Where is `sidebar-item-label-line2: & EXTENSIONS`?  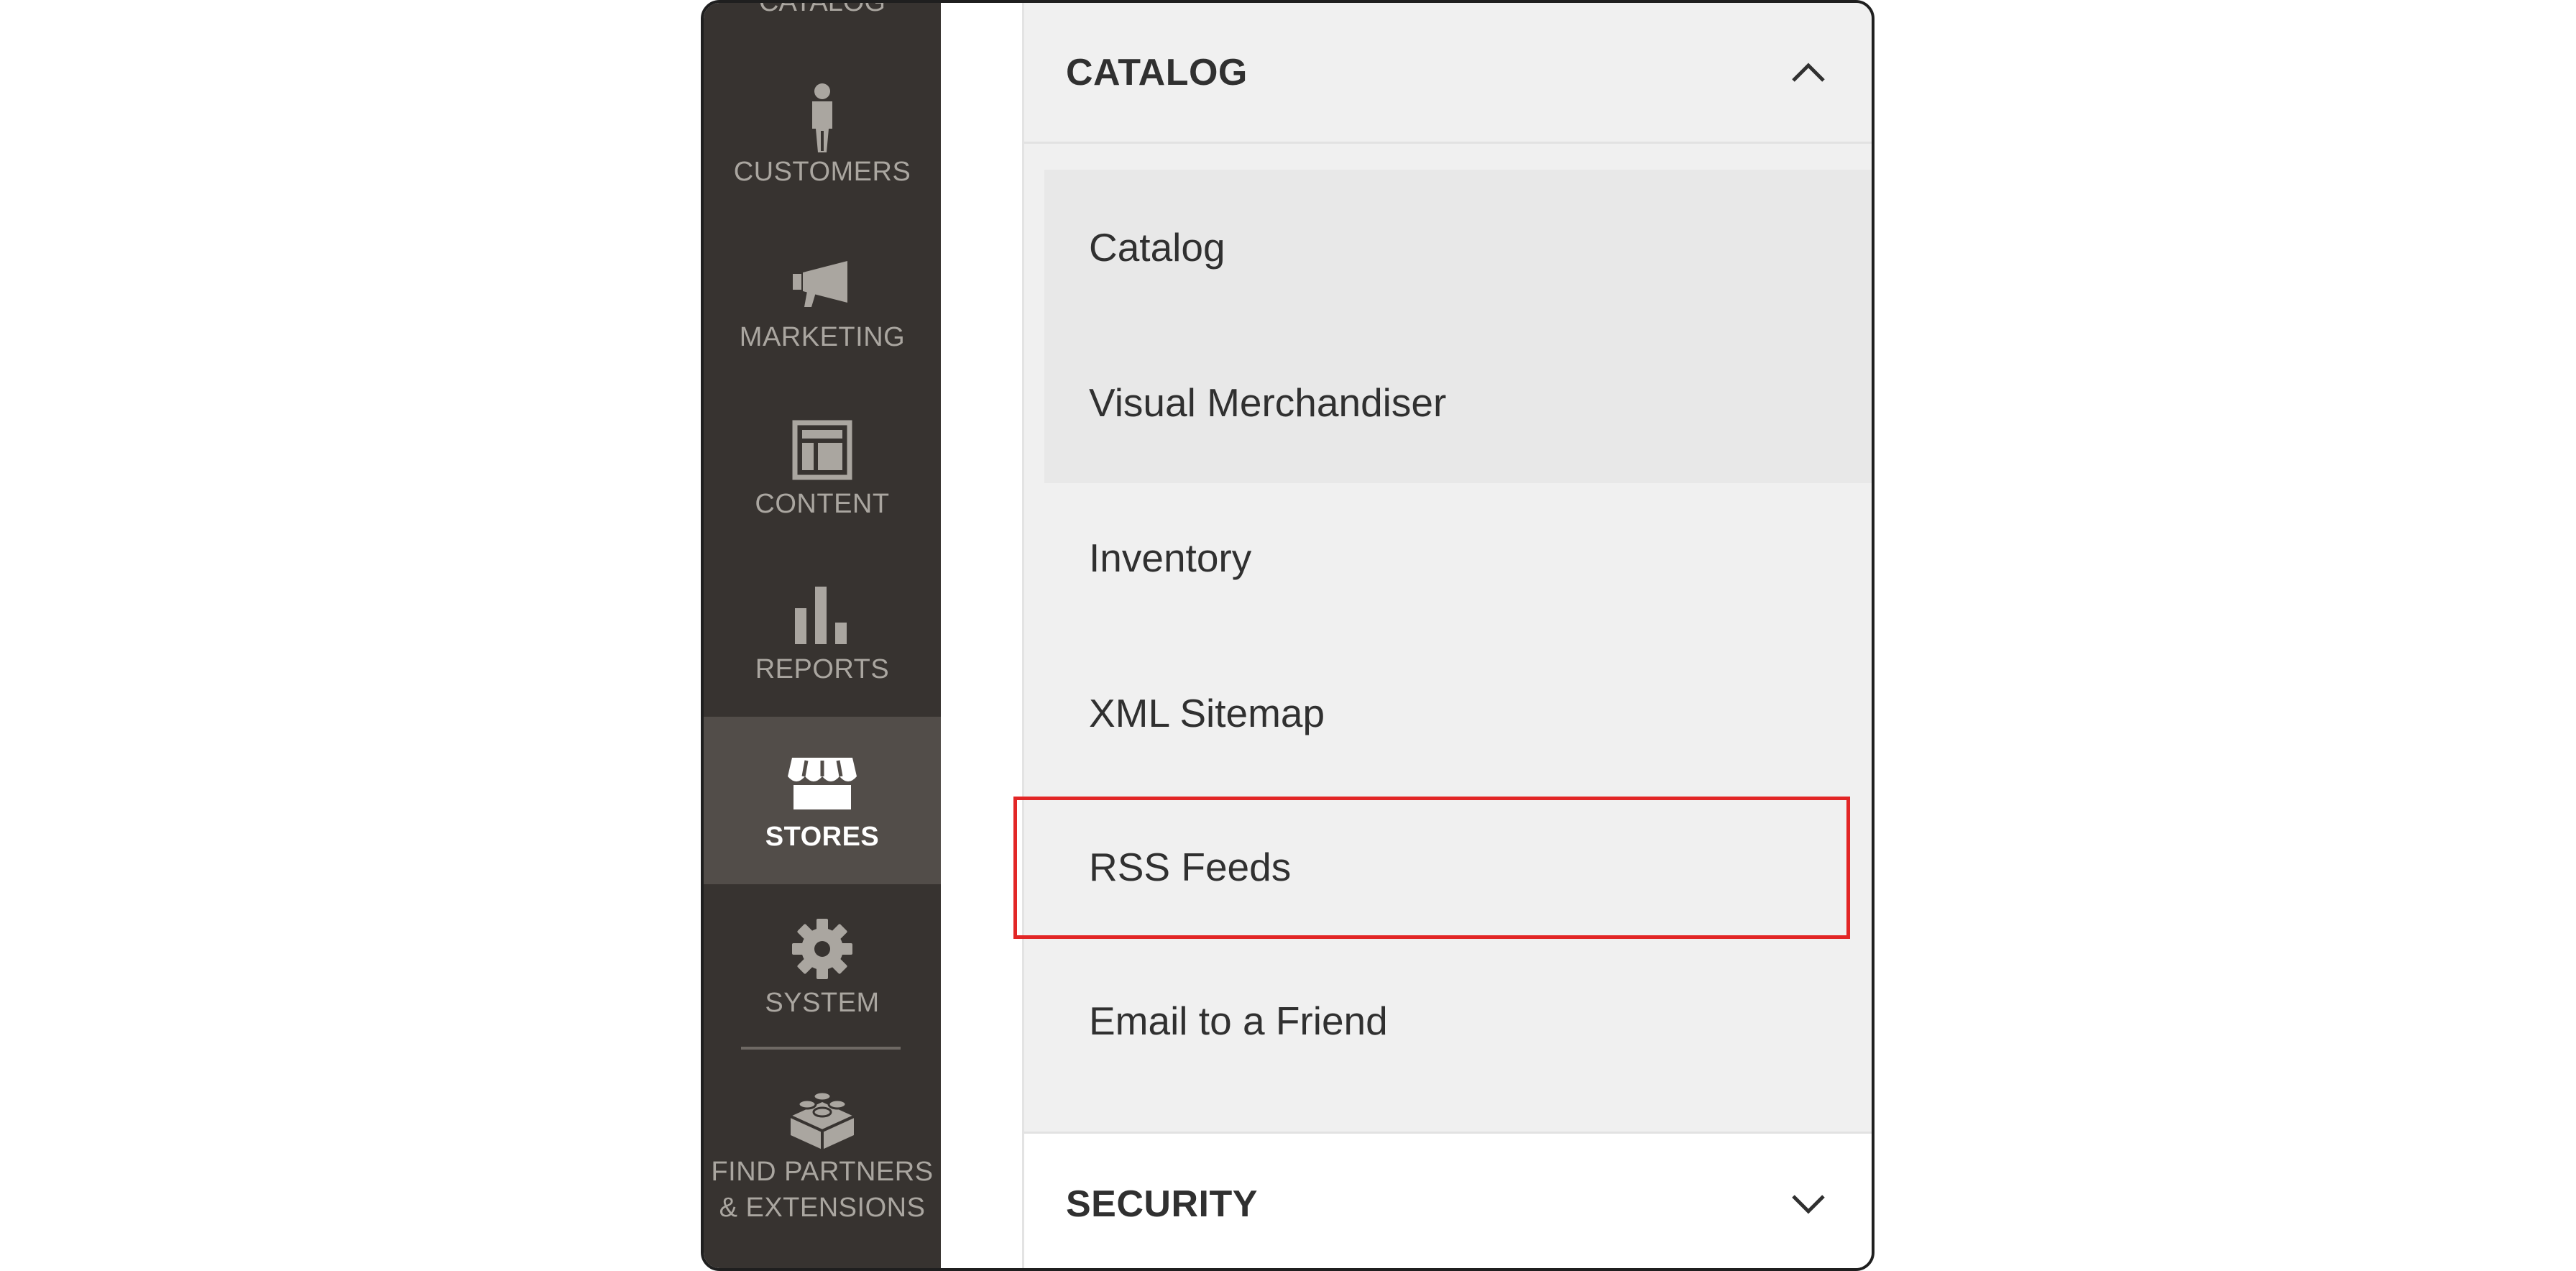
sidebar-item-label-line2: & EXTENSIONS is located at coordinates (822, 1208).